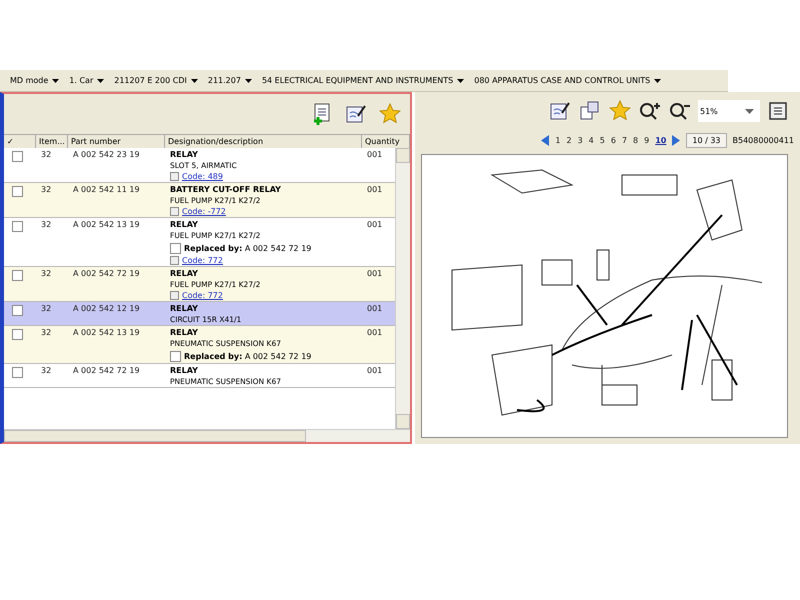  Describe the element at coordinates (86, 80) in the screenshot. I see `breadcrumb-item: 1. Car` at that location.